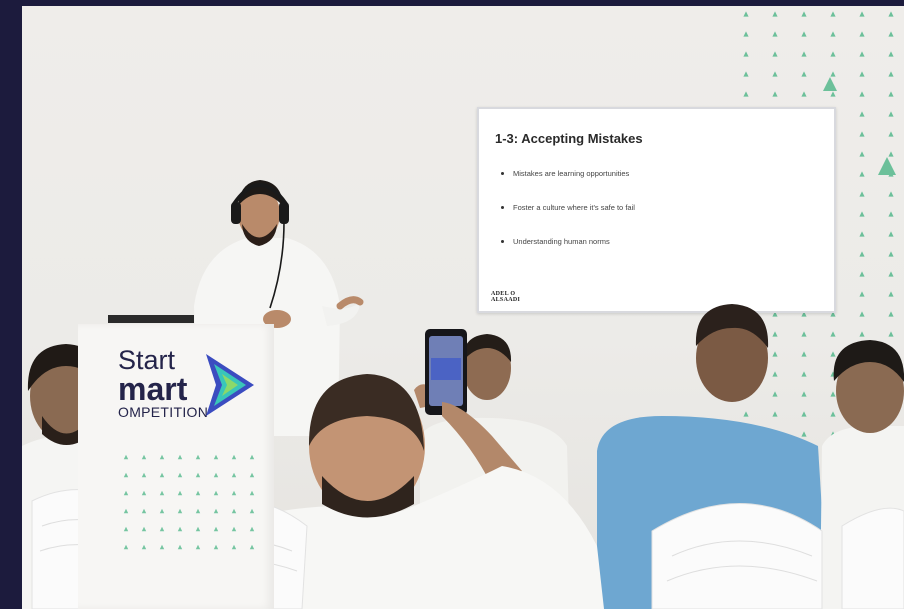  What do you see at coordinates (189, 502) in the screenshot?
I see `podium-triangle-pattern` at bounding box center [189, 502].